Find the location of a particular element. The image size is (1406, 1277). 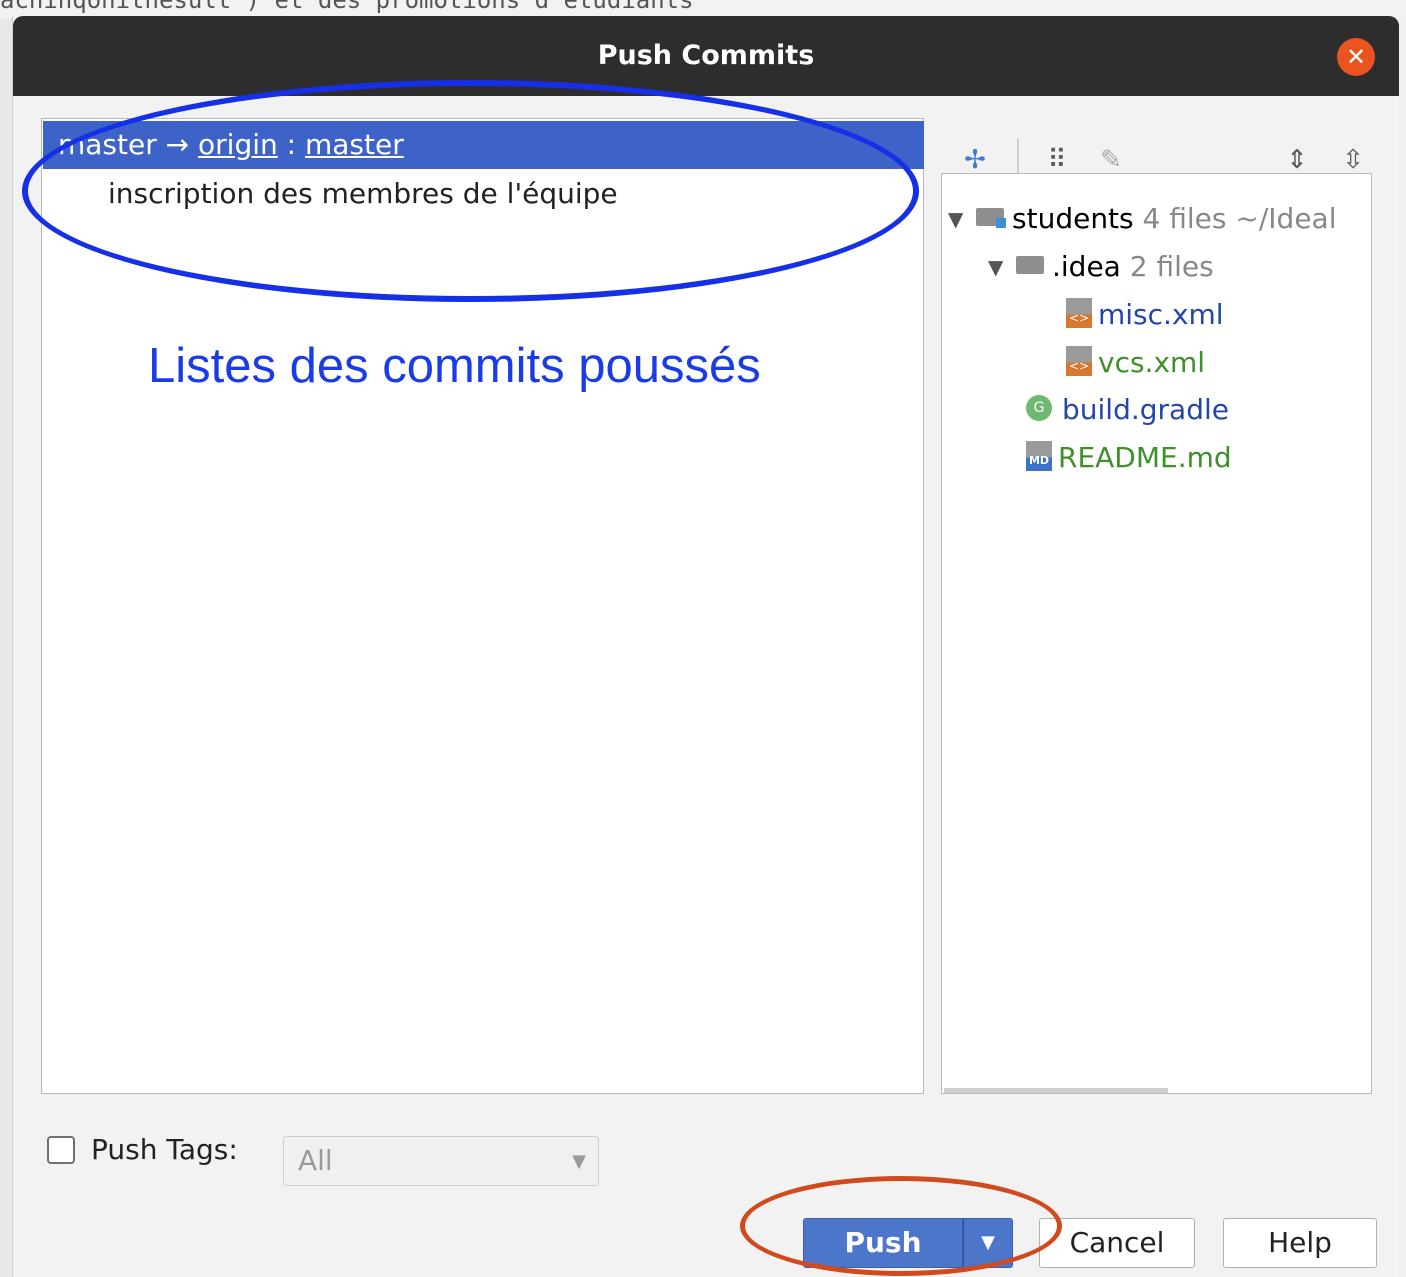

annotation-ellipse-commits is located at coordinates (470, 191).